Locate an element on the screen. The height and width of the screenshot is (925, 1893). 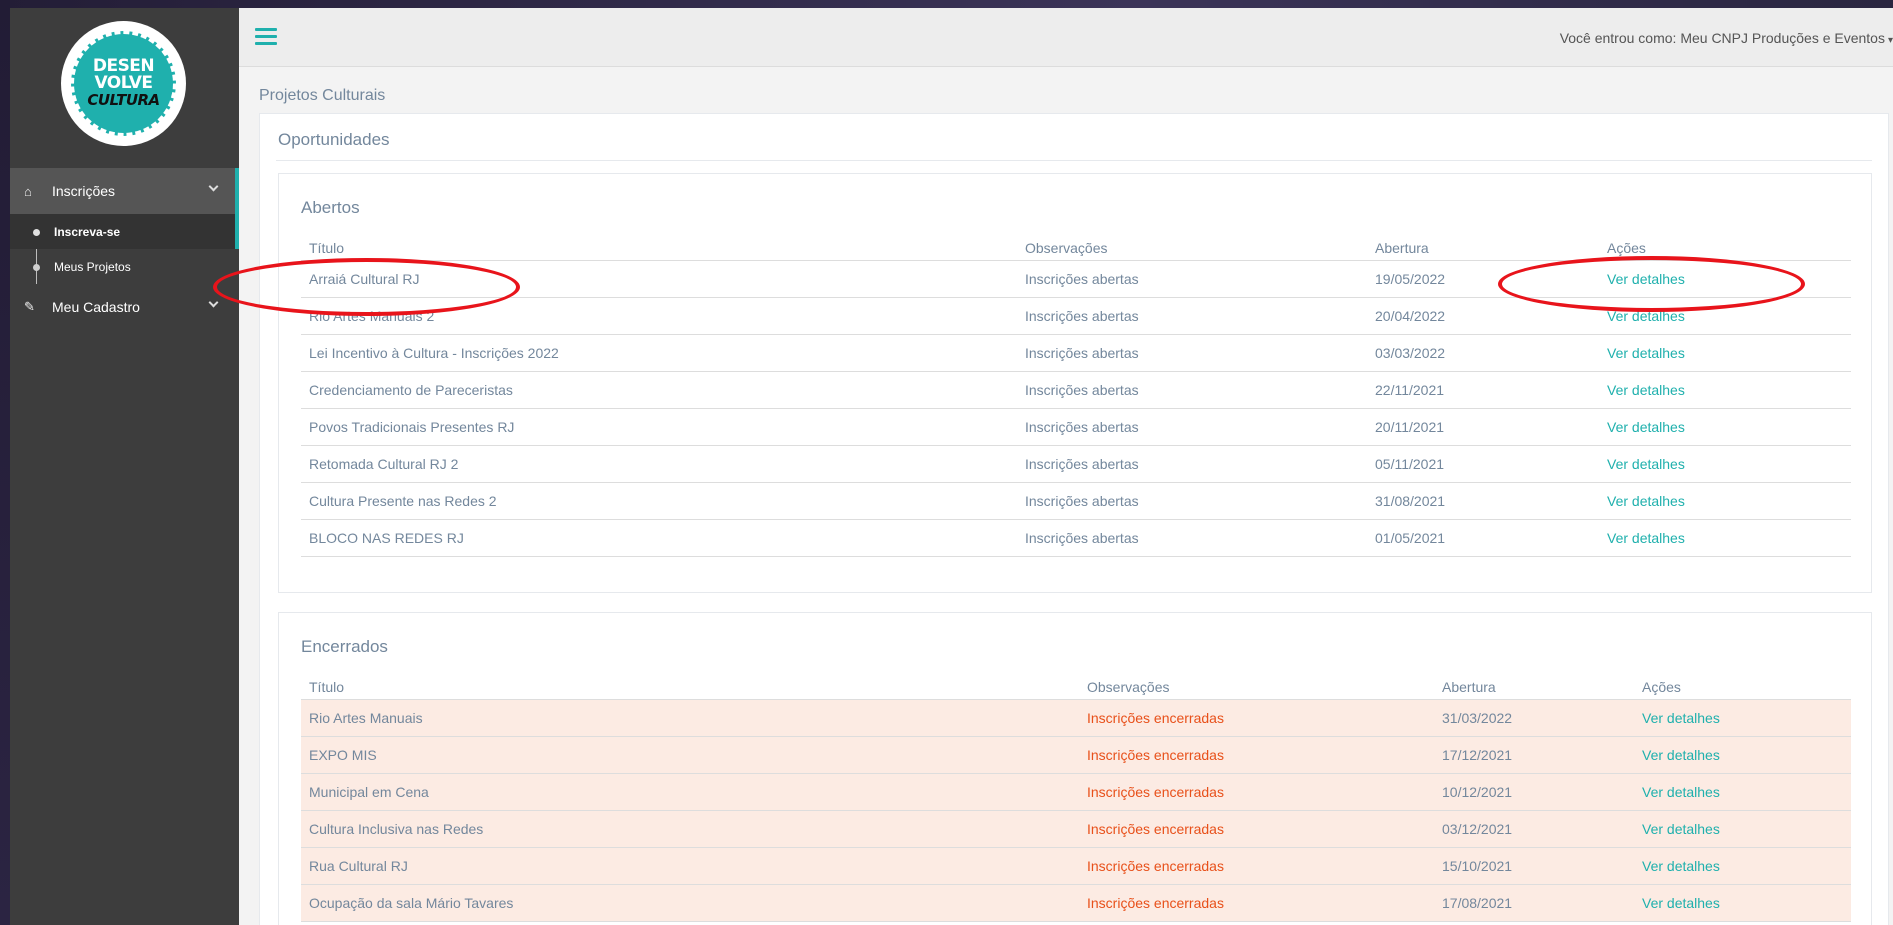
page-title: Projetos Culturais is located at coordinates (322, 95).